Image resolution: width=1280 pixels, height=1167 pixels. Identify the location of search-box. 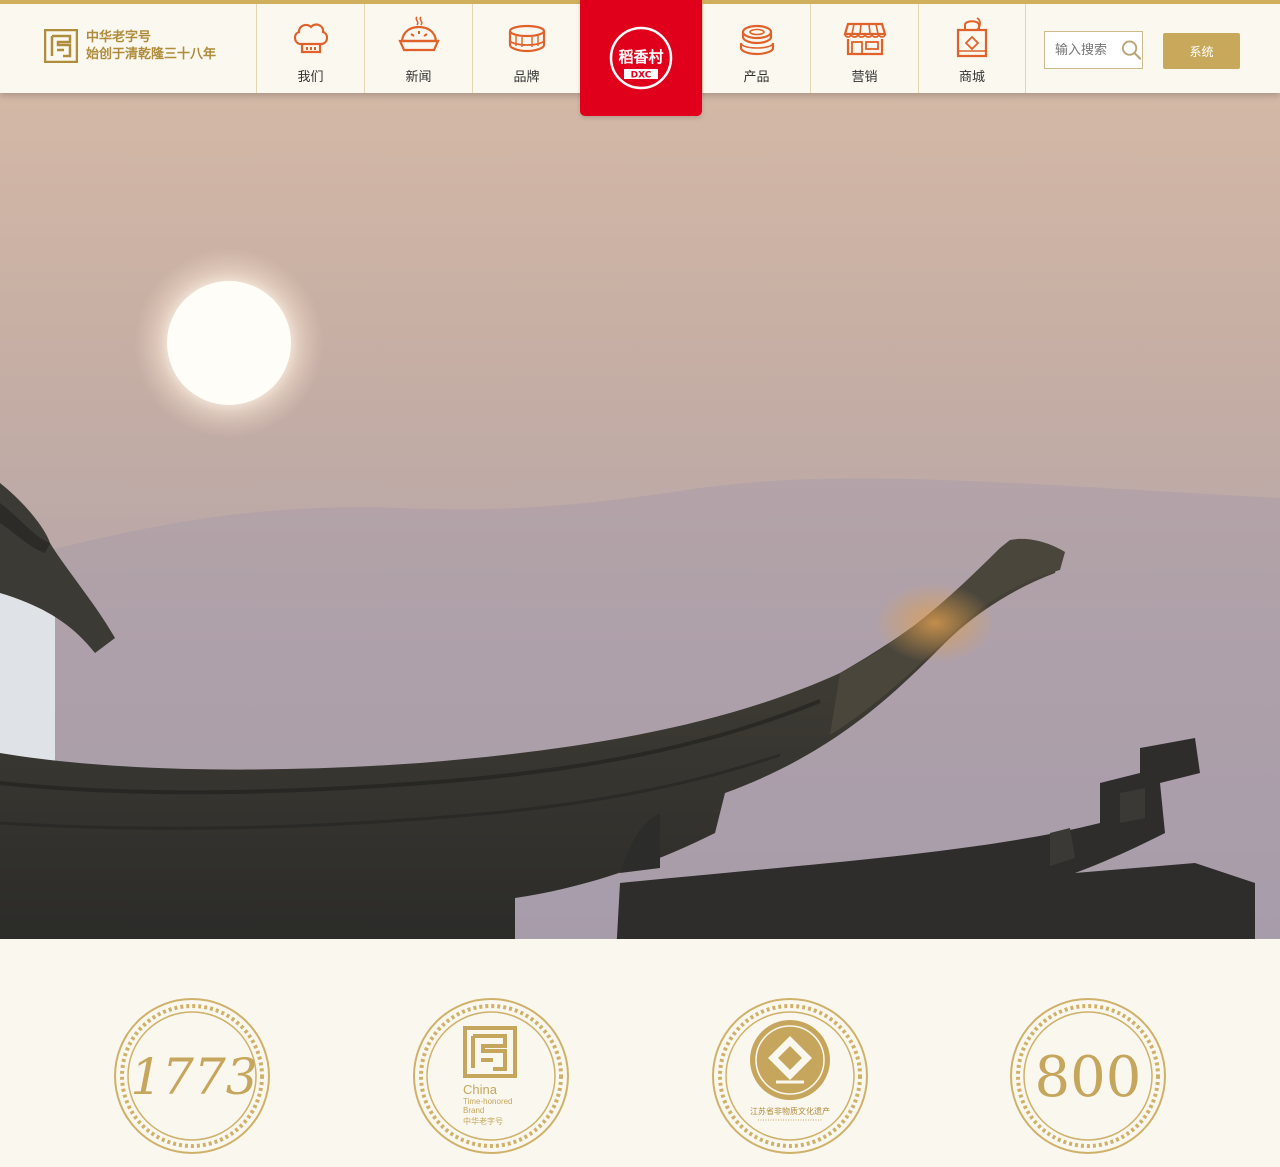
(1093, 50).